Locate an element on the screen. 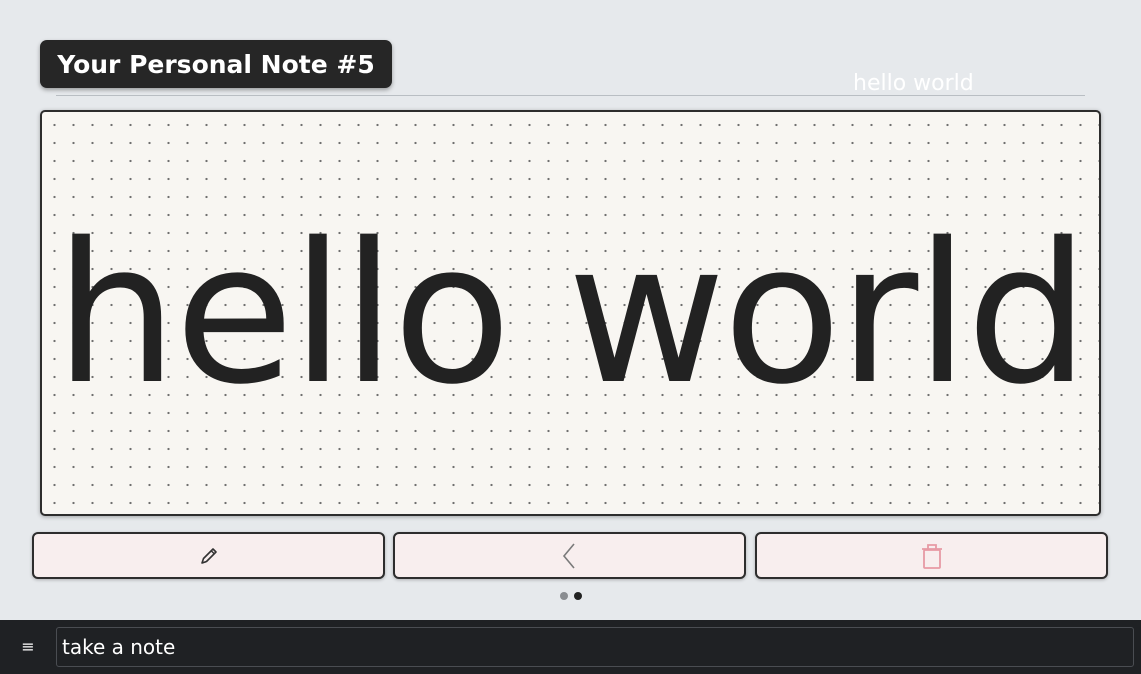 This screenshot has height=674, width=1141. note-title-badge: Your Personal Note #5 is located at coordinates (216, 64).